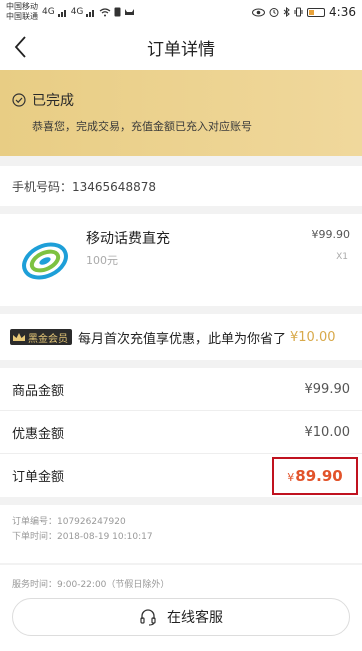  Describe the element at coordinates (331, 234) in the screenshot. I see `product-price: ¥99.90` at that location.